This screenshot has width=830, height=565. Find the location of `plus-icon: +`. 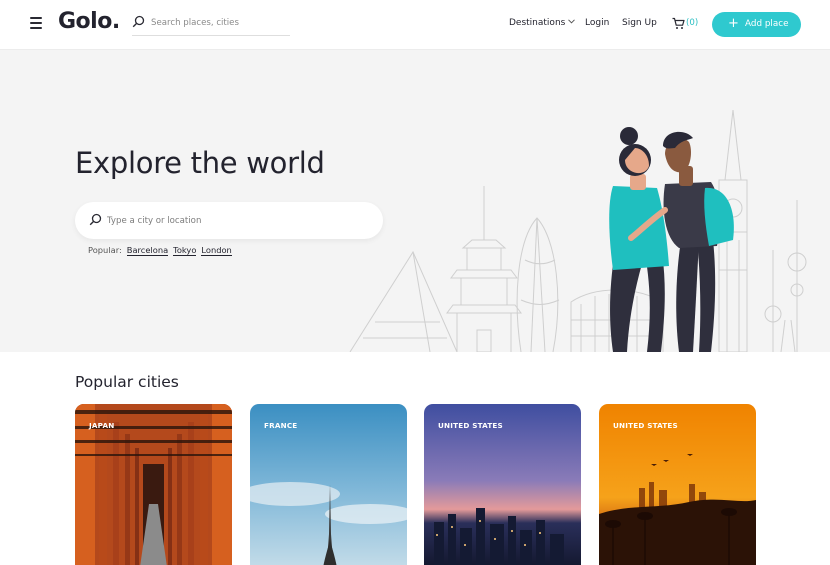

plus-icon: + is located at coordinates (733, 23).